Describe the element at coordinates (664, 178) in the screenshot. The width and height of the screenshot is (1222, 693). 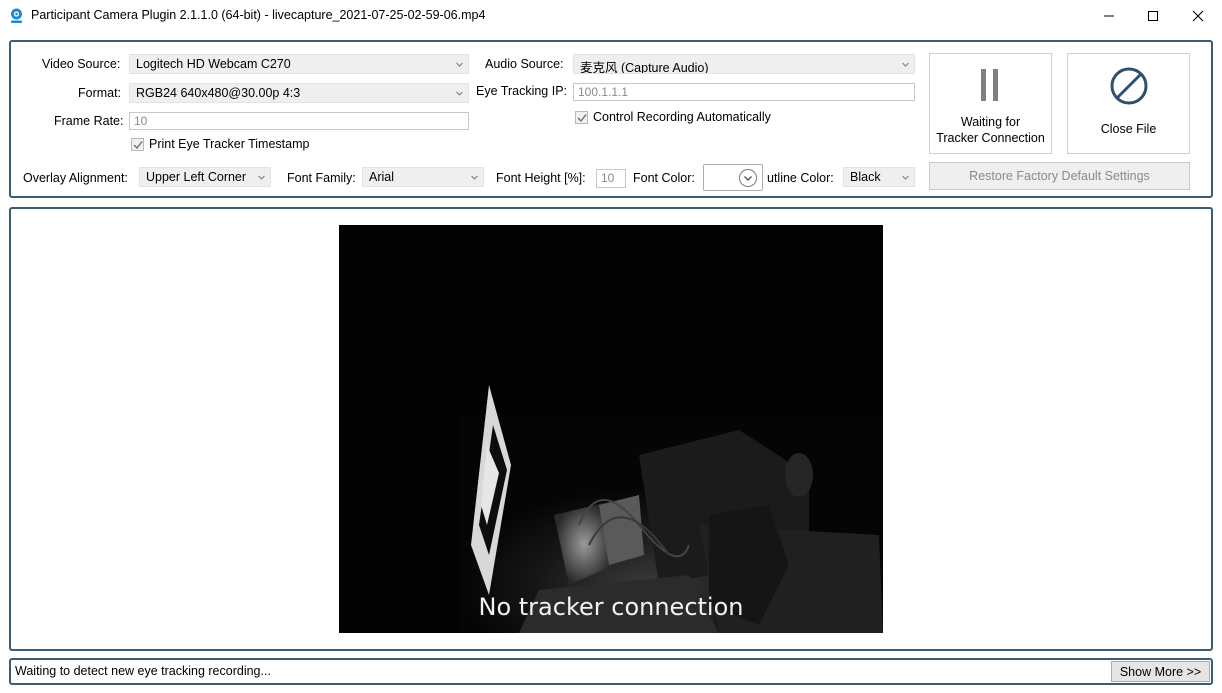
I see `font-color-label: Font Color:` at that location.